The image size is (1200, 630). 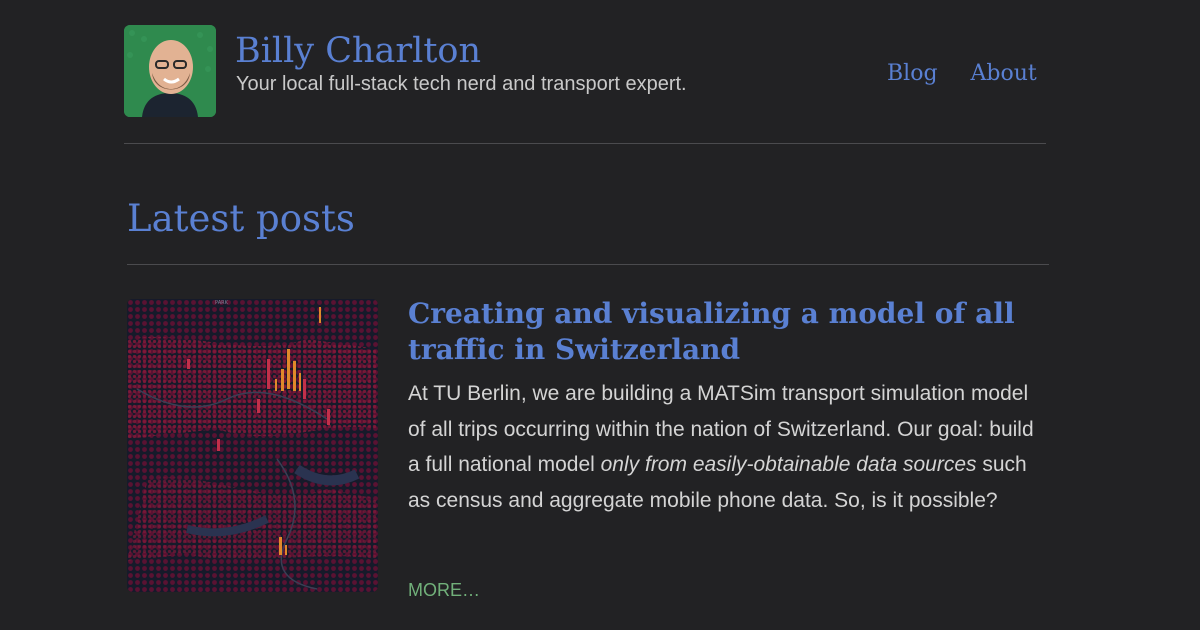 I want to click on traffic-map-thumbnail: PARK, so click(x=252, y=445).